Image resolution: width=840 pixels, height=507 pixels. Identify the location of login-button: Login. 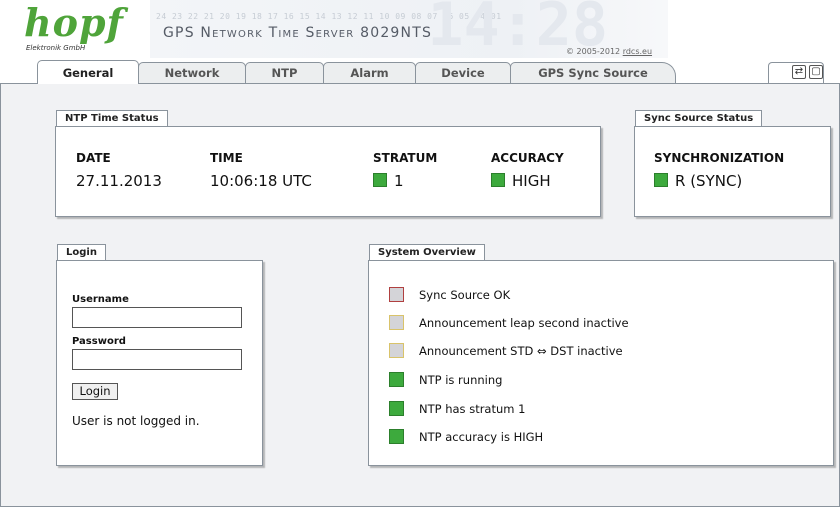
(95, 391).